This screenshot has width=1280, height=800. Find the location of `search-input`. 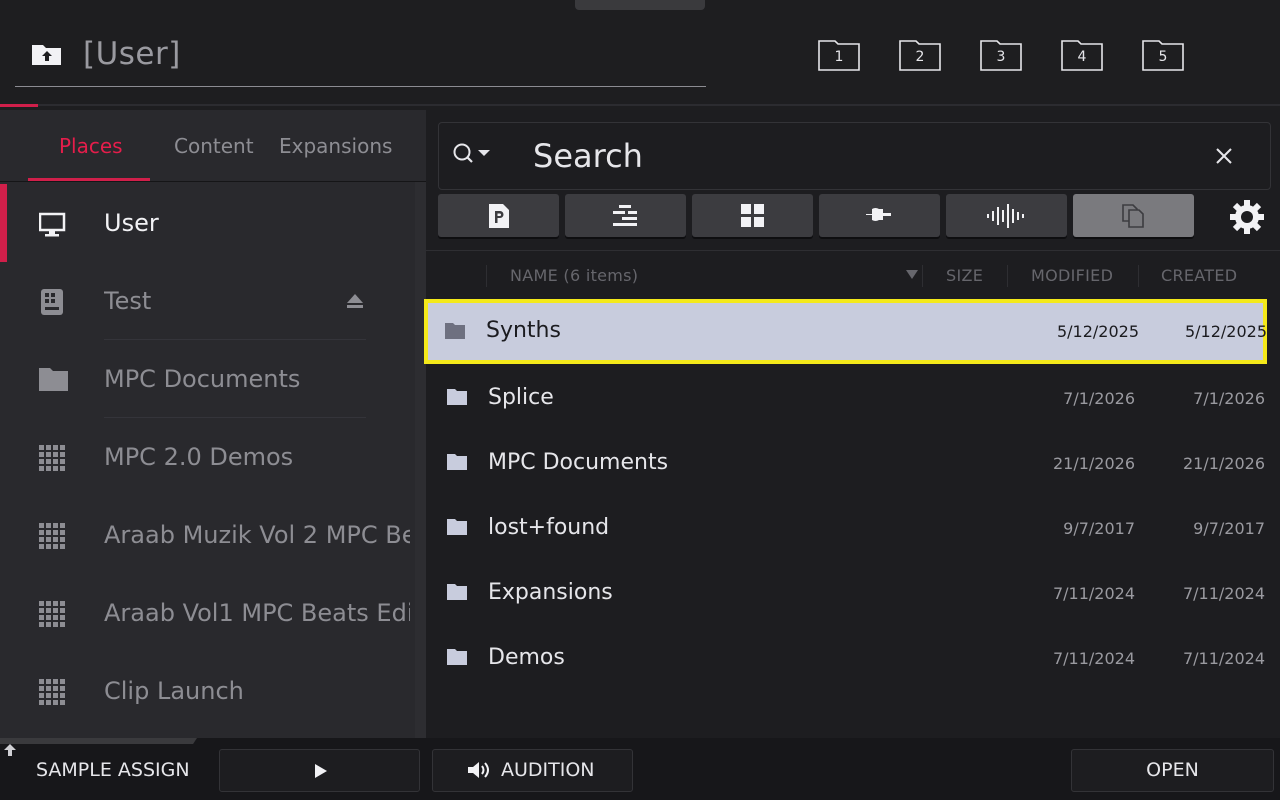

search-input is located at coordinates (853, 156).